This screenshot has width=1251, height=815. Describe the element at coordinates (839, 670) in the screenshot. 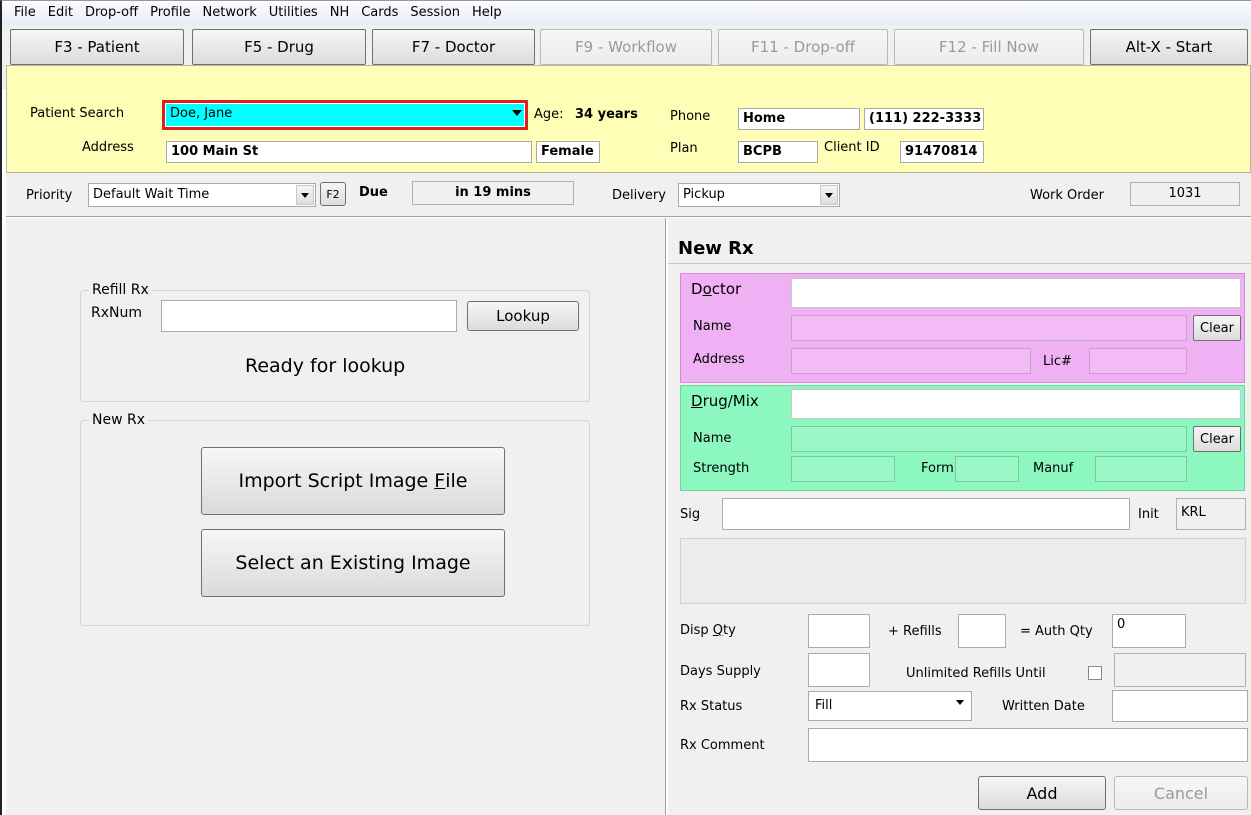

I see `days-supply-input` at that location.